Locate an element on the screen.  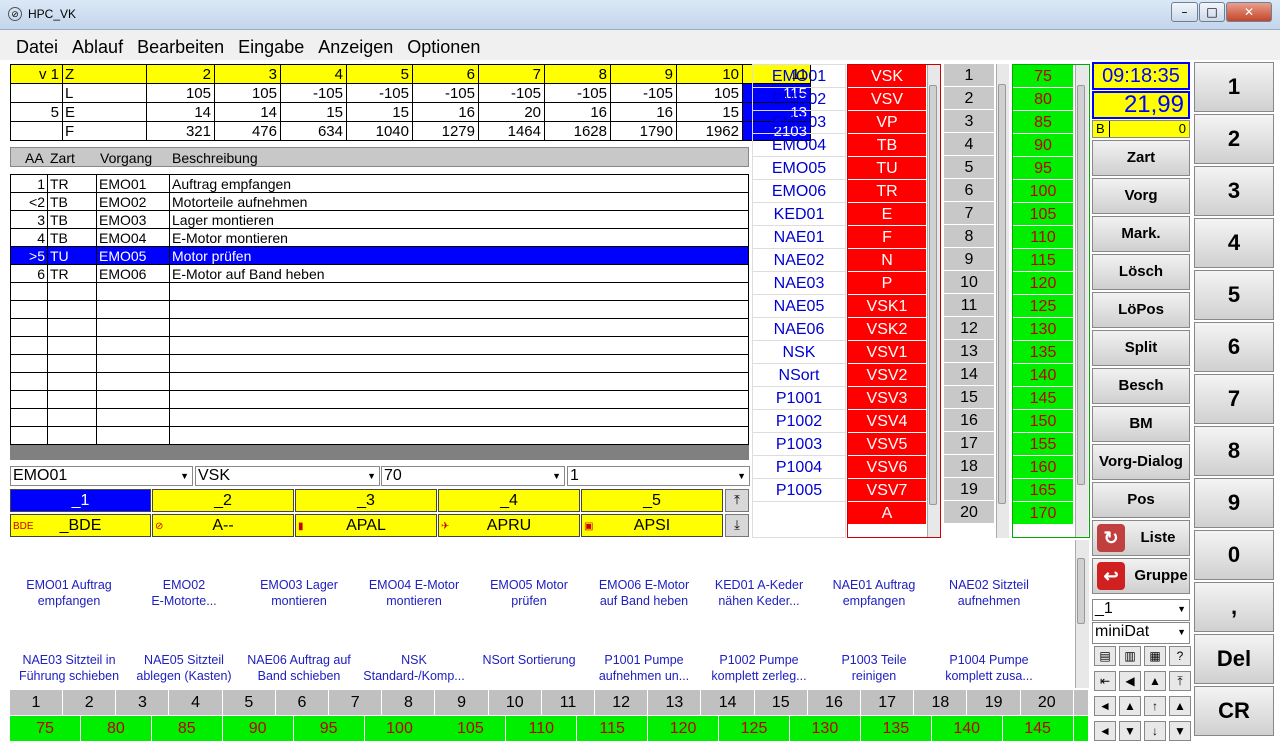
maximize-button: □ is located at coordinates (1212, 12).